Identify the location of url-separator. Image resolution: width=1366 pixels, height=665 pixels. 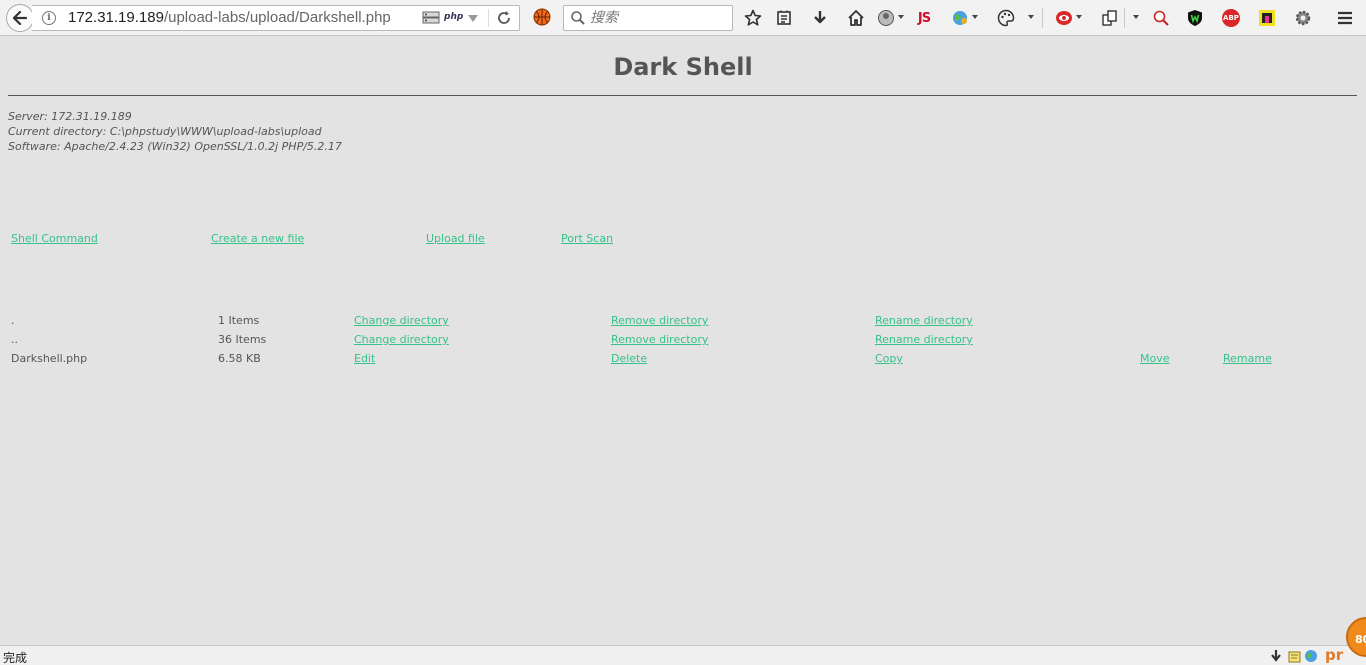
(488, 18).